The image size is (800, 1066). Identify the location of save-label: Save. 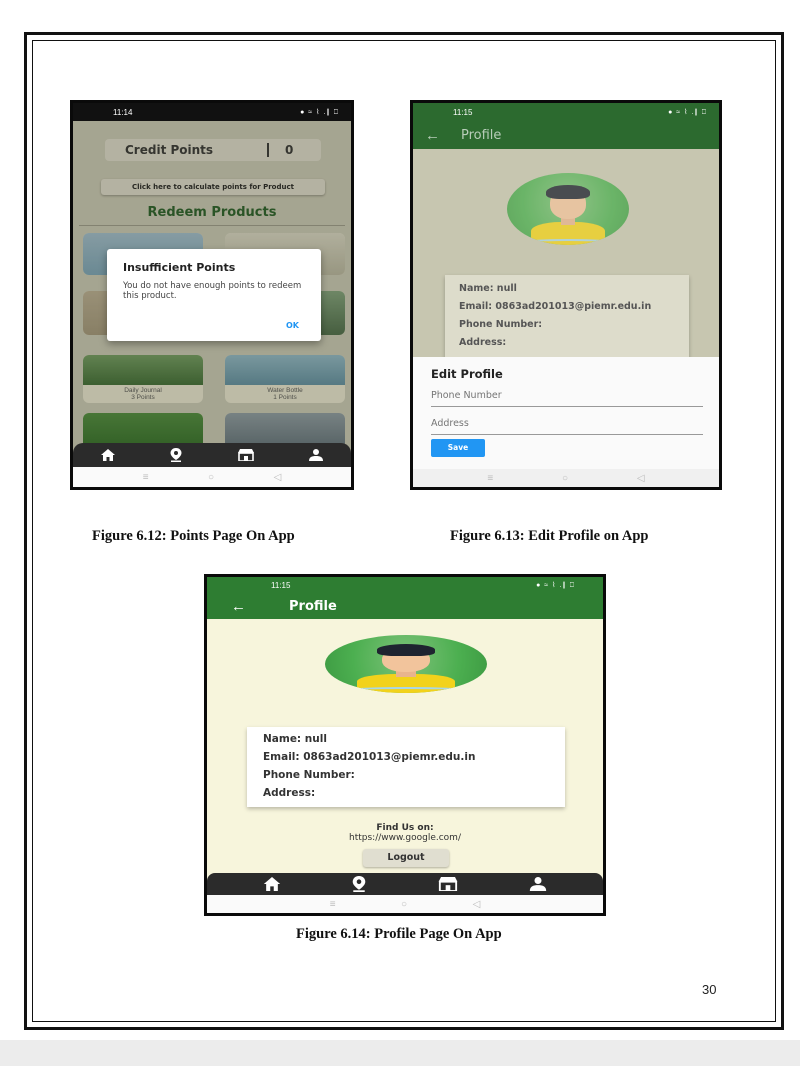
(458, 447).